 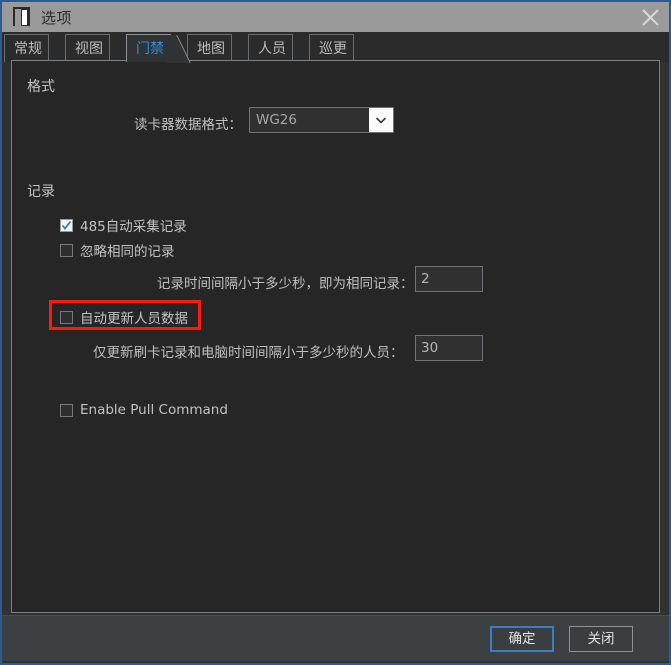 What do you see at coordinates (285, 284) in the screenshot?
I see `same-record-interval-label: 记录时间间隔小于多少秒，即为相同记录：` at bounding box center [285, 284].